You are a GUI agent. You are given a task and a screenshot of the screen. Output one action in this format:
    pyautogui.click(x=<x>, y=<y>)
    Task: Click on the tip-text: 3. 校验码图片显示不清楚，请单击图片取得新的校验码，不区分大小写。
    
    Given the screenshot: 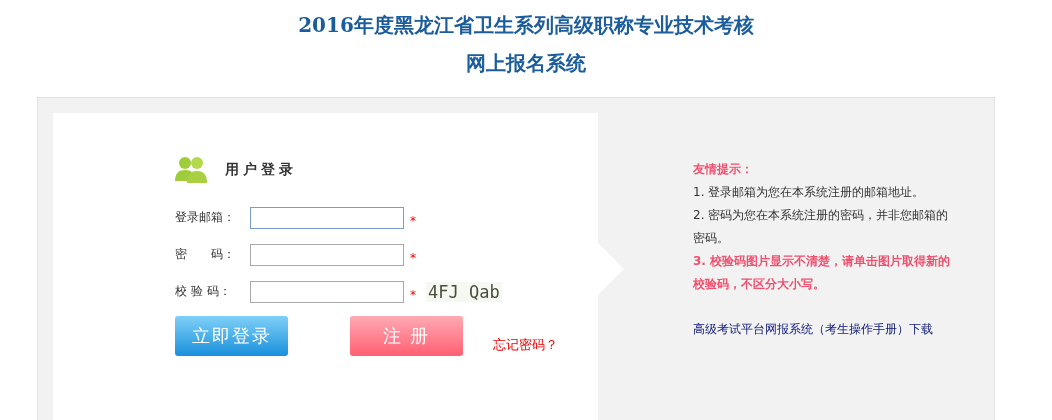 What is the action you would take?
    pyautogui.click(x=822, y=273)
    